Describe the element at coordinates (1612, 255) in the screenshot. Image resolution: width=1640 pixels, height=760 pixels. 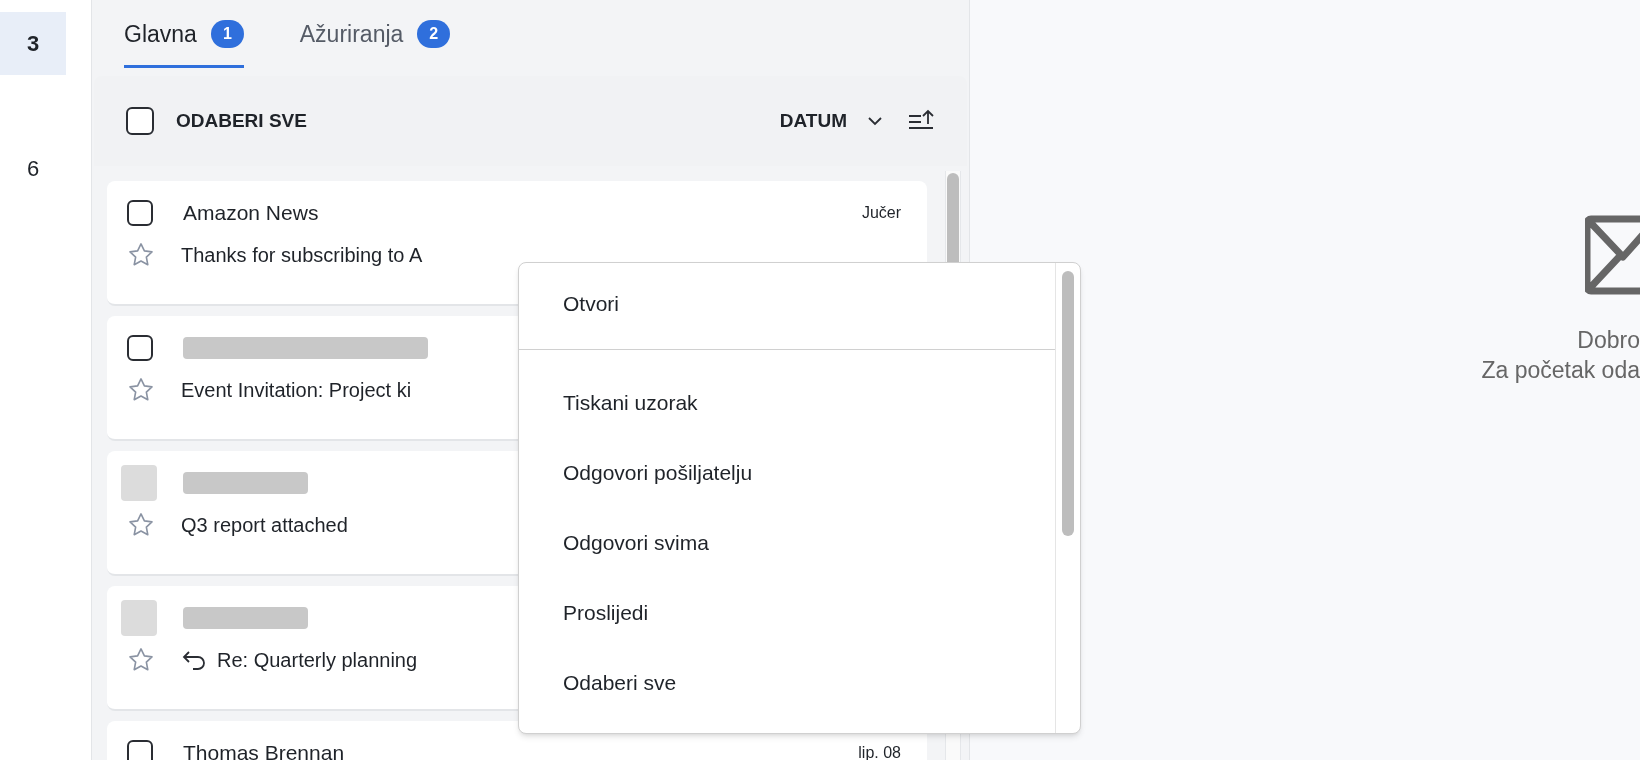
I see `envelope-icon` at that location.